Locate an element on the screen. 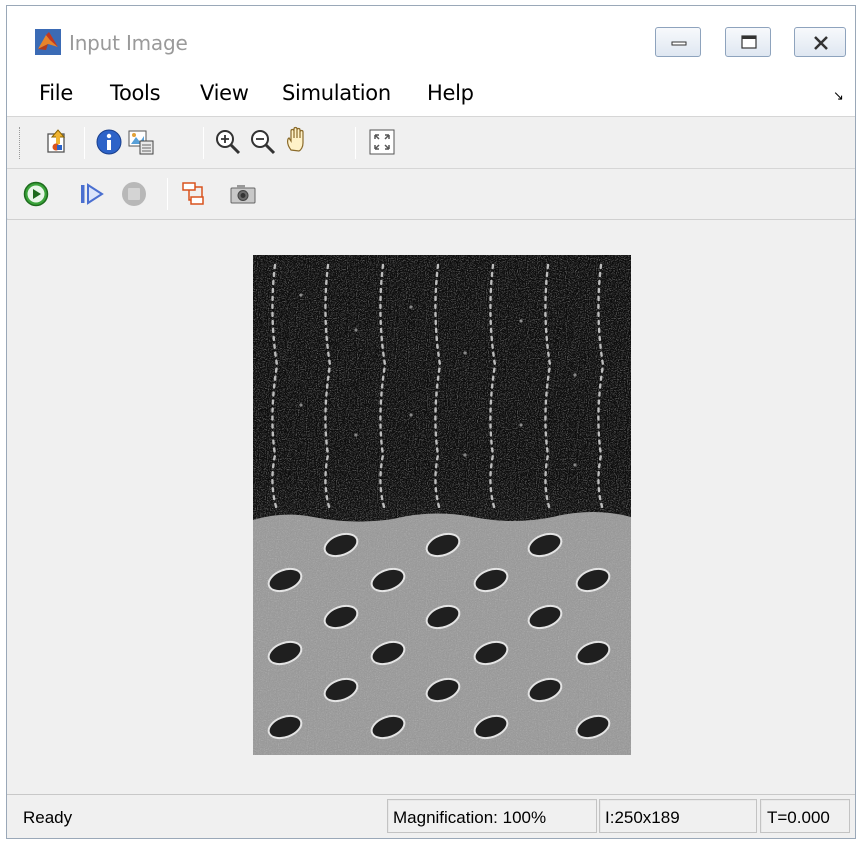 This screenshot has height=844, width=860. menu-tools: Tools is located at coordinates (135, 93).